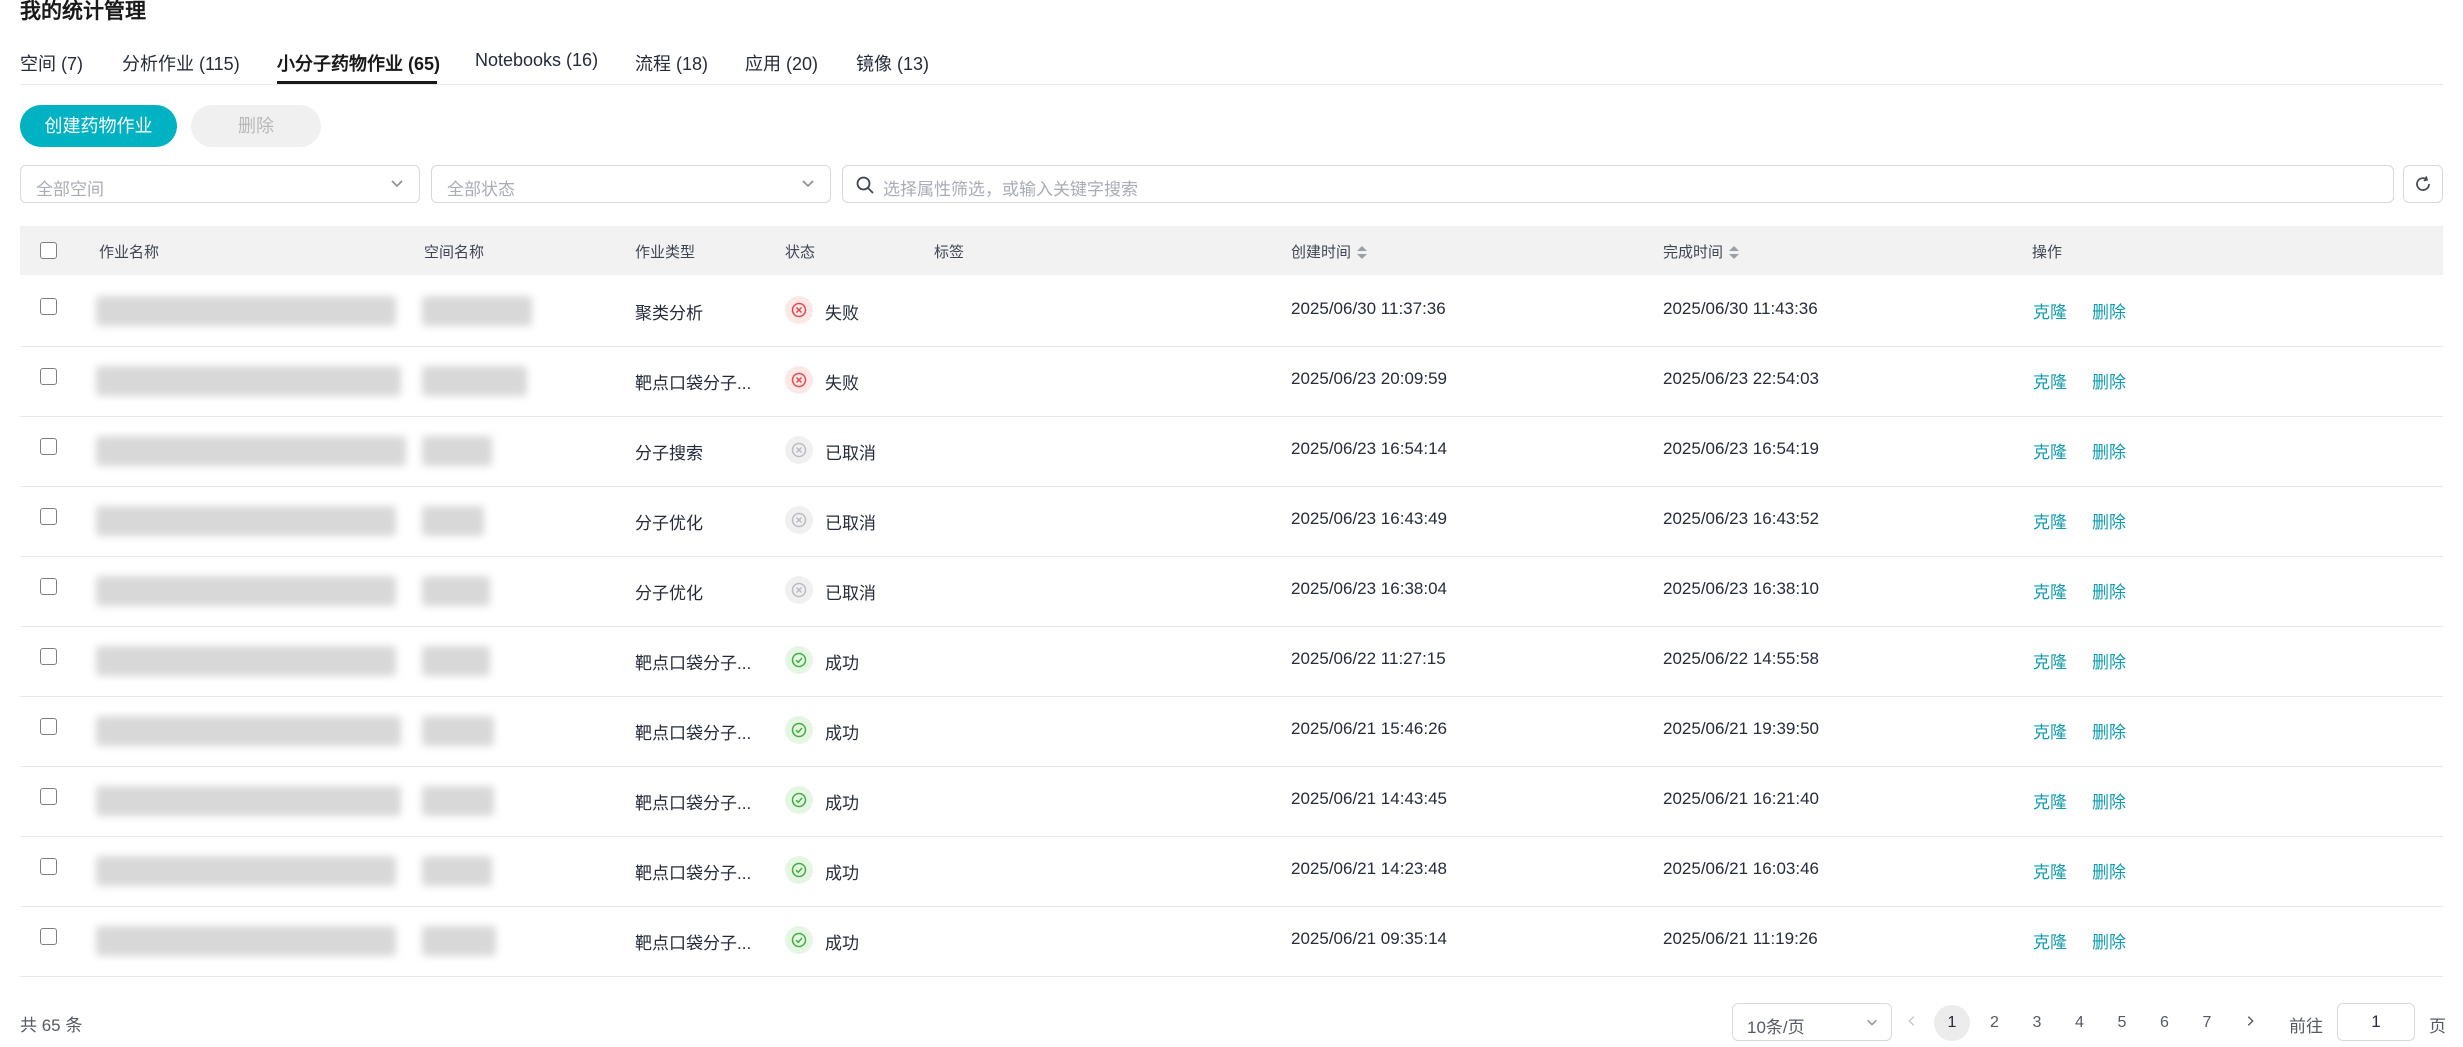 This screenshot has height=1047, width=2463. Describe the element at coordinates (1812, 1022) in the screenshot. I see `page-size-select: 10条/页` at that location.